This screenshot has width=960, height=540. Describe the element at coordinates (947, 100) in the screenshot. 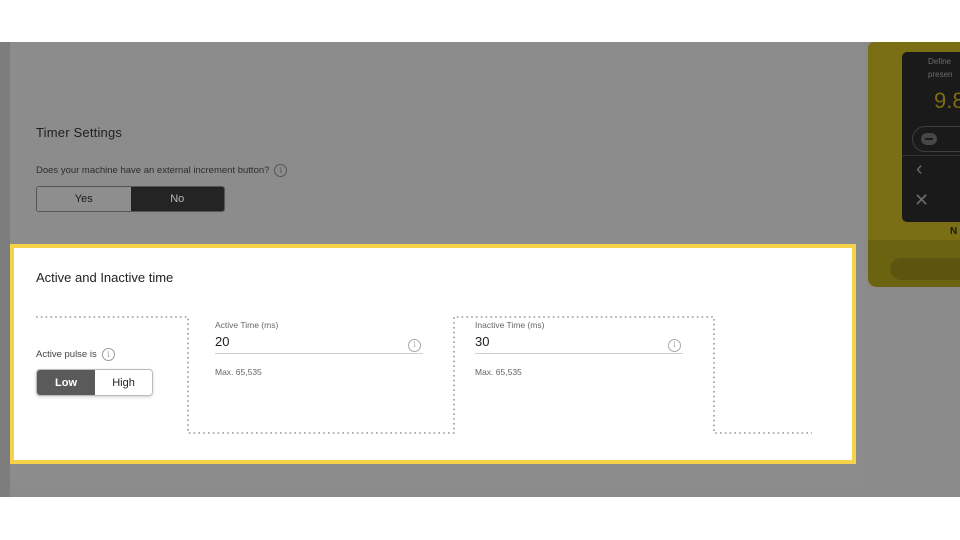

I see `device-screen-value: 9.8` at that location.